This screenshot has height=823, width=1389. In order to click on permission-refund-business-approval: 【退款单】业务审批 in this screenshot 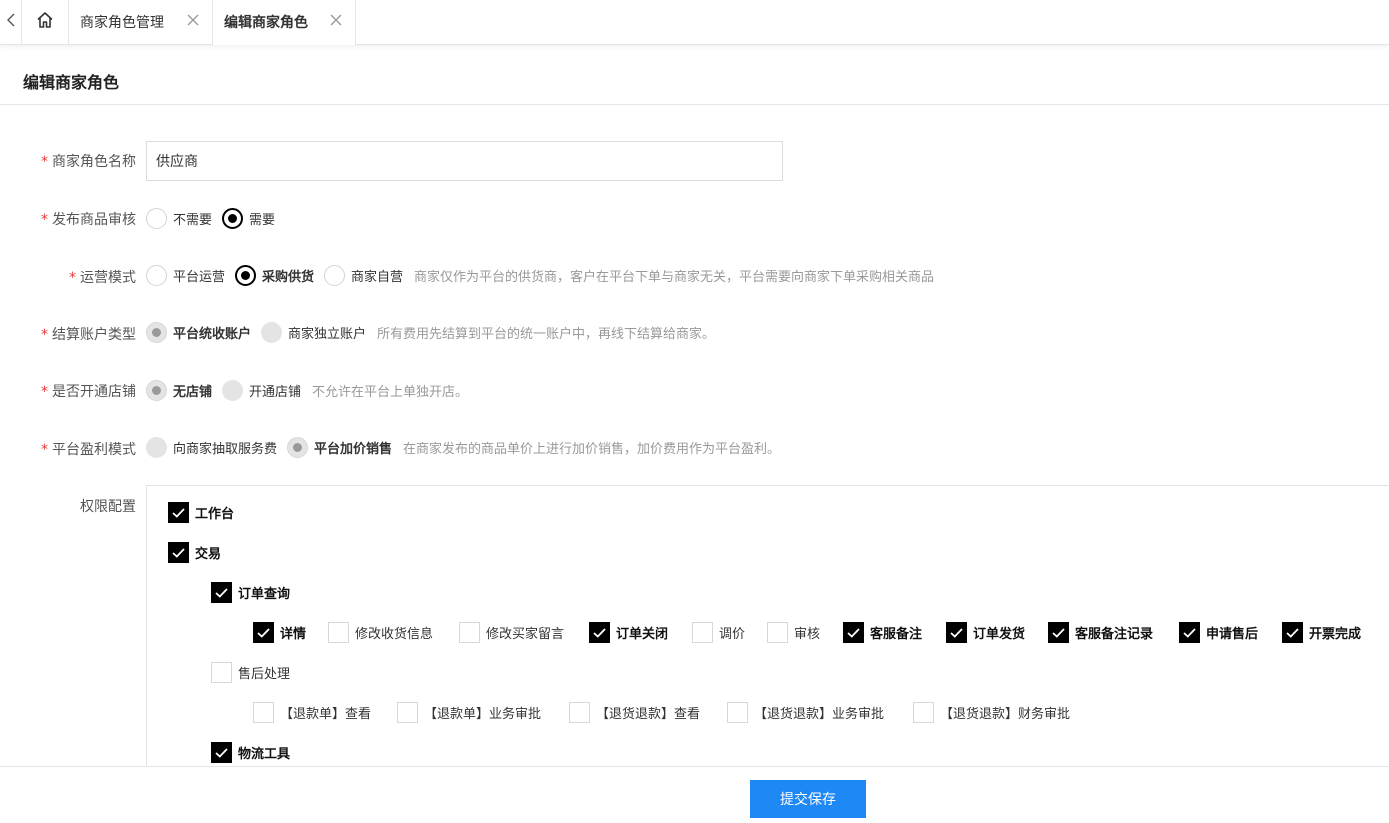, I will do `click(469, 712)`.